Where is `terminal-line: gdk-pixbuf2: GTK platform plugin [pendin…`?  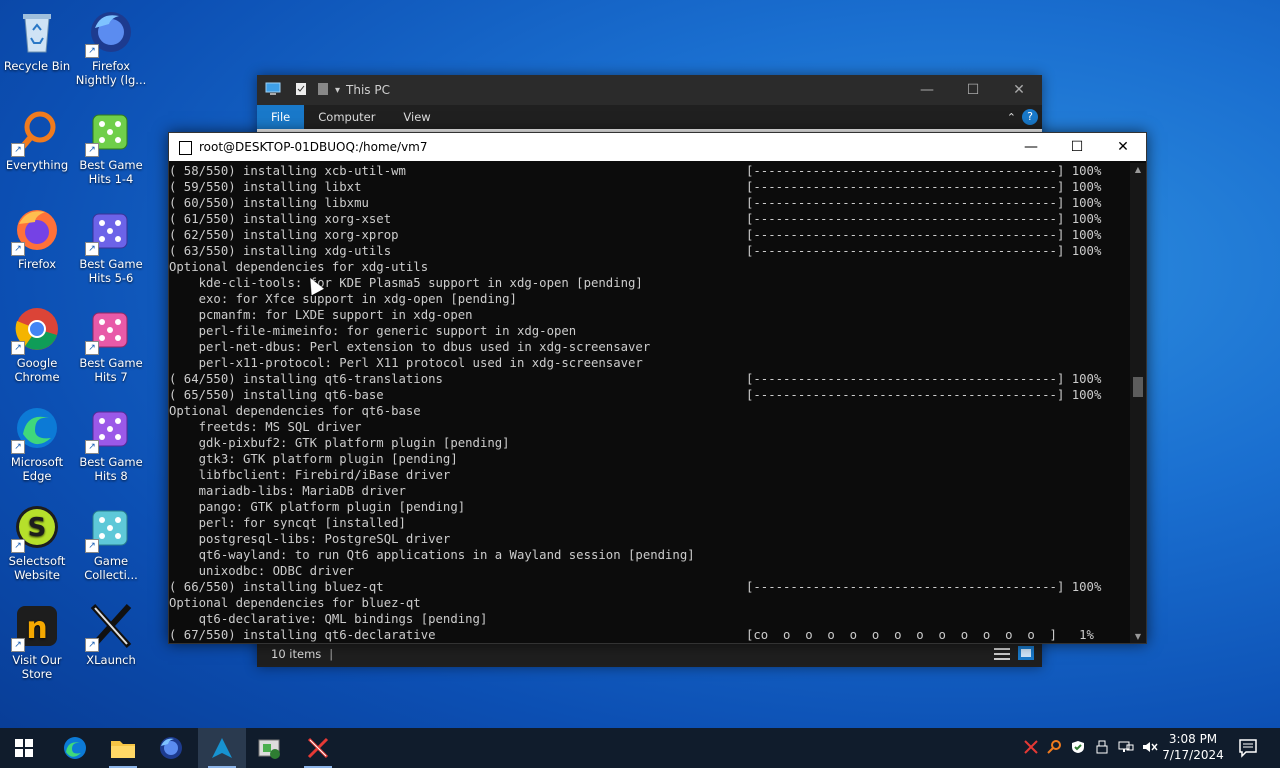 terminal-line: gdk-pixbuf2: GTK platform plugin [pendin… is located at coordinates (339, 443).